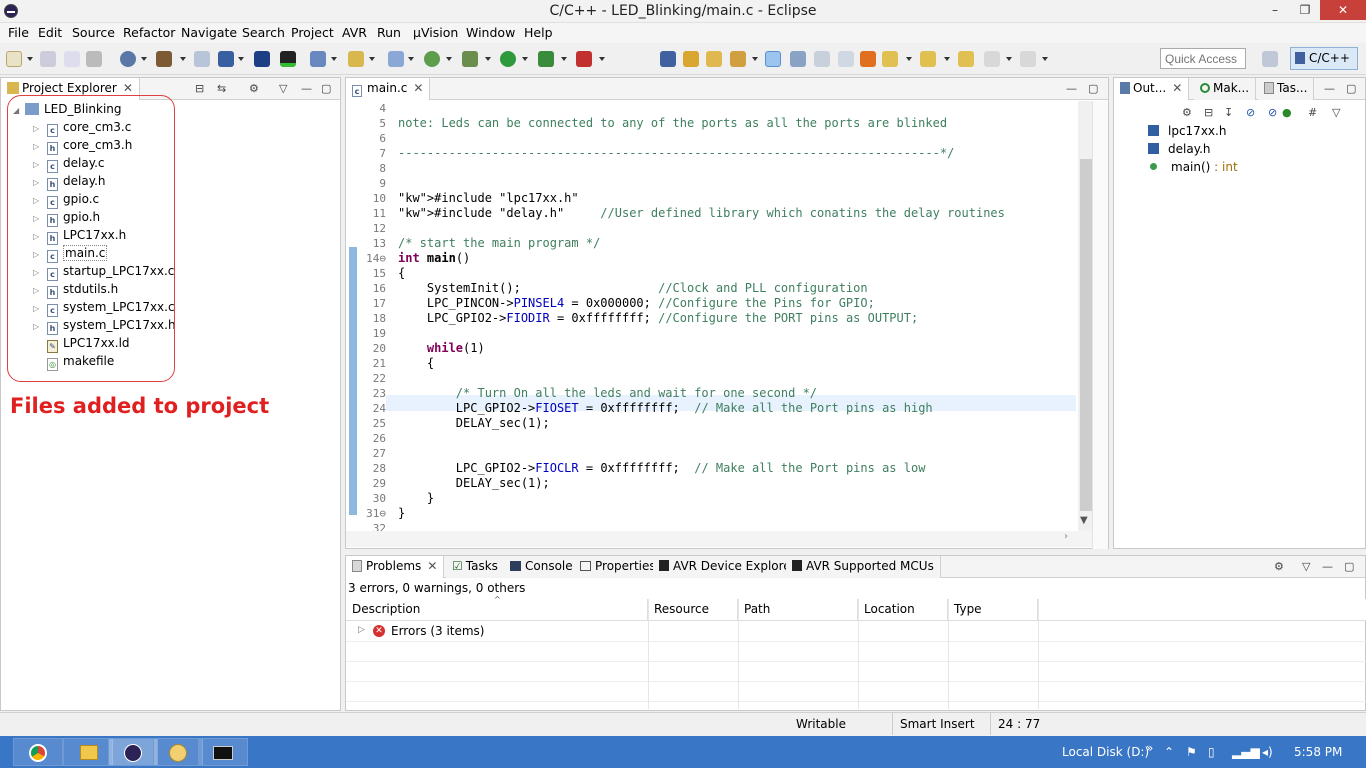 The height and width of the screenshot is (768, 1366). Describe the element at coordinates (202, 59) in the screenshot. I see `binary-icon` at that location.